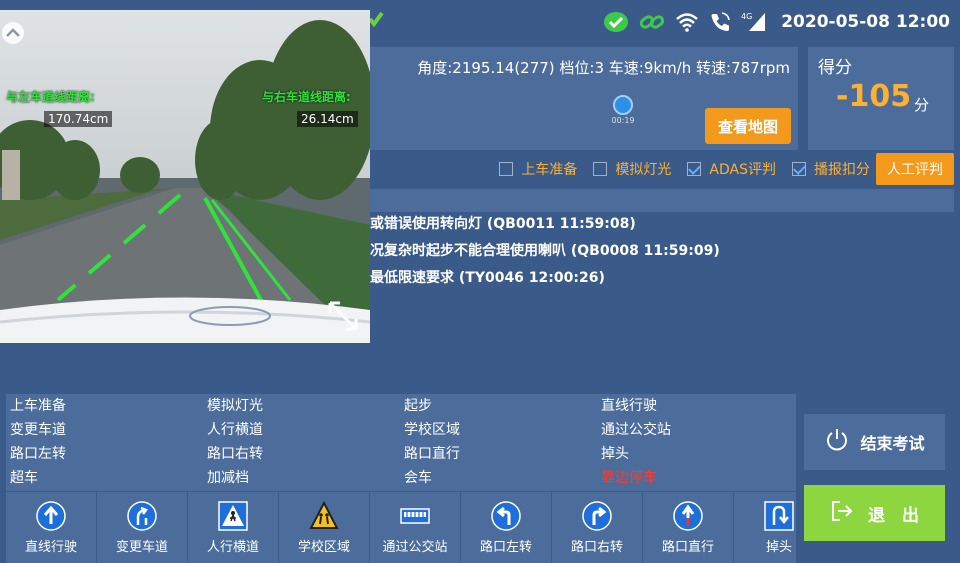 This screenshot has height=563, width=960. What do you see at coordinates (922, 105) in the screenshot?
I see `score-unit: 分` at bounding box center [922, 105].